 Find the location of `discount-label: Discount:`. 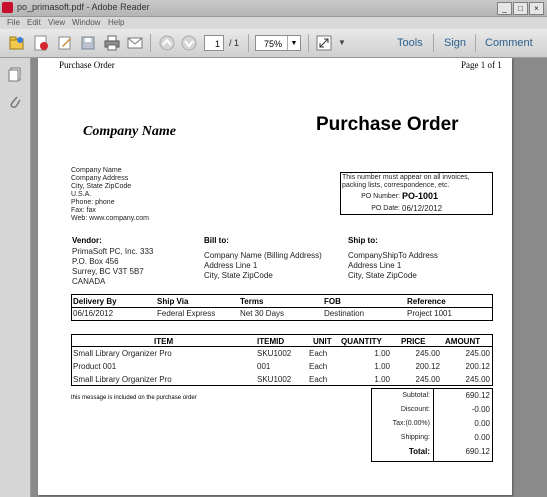

discount-label: Discount: is located at coordinates (415, 409).